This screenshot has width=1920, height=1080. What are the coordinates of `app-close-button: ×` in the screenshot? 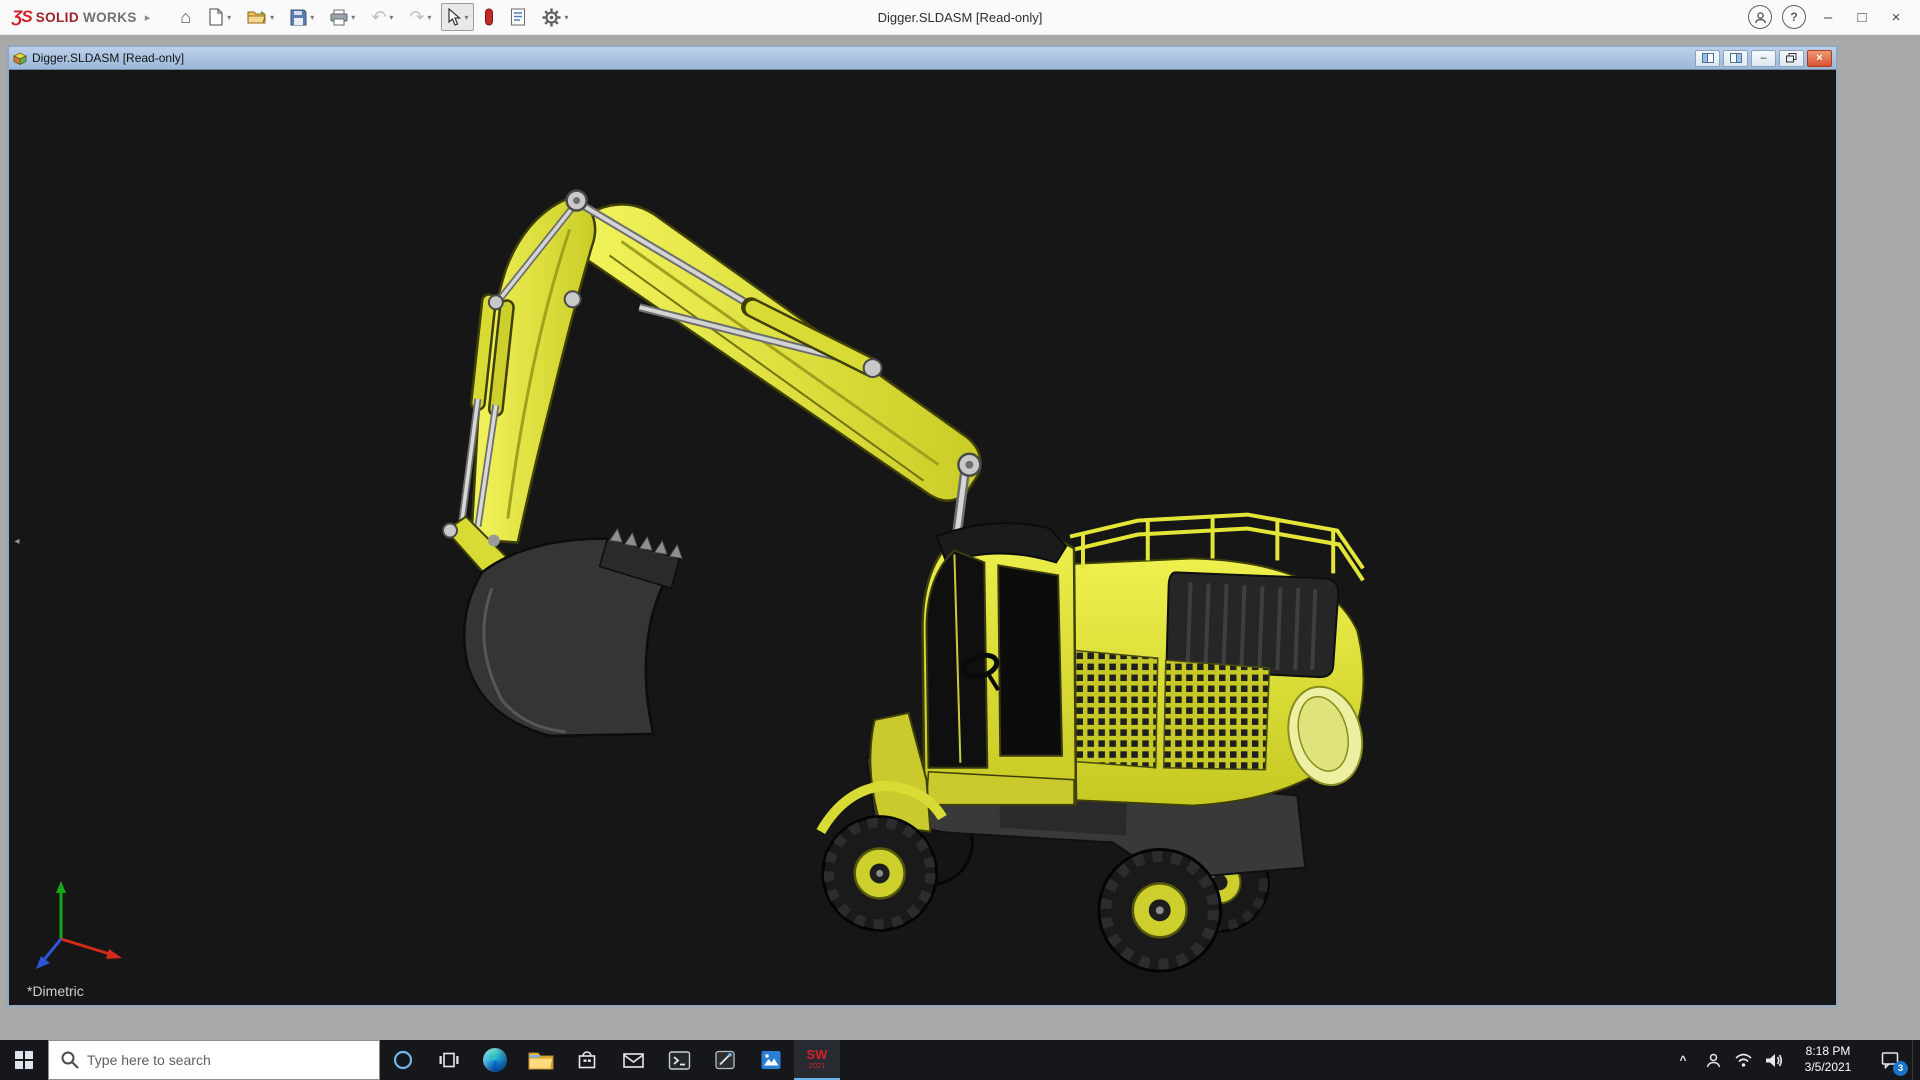 It's located at (1896, 17).